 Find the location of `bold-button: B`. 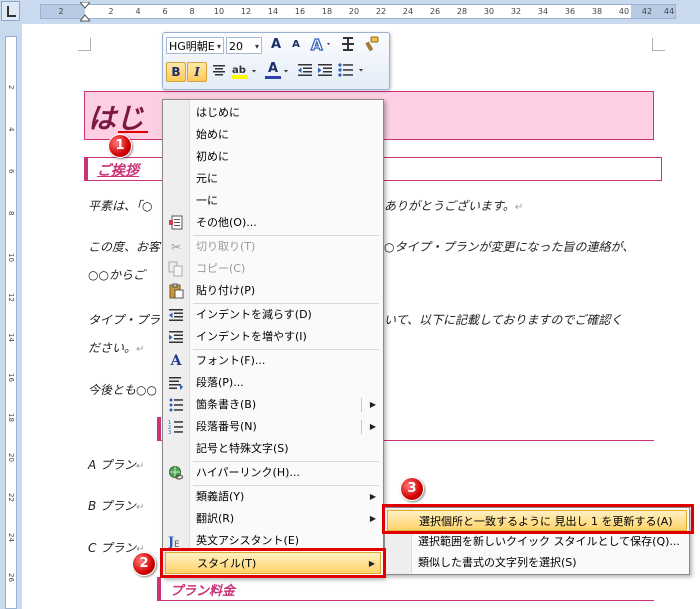

bold-button: B is located at coordinates (176, 72).